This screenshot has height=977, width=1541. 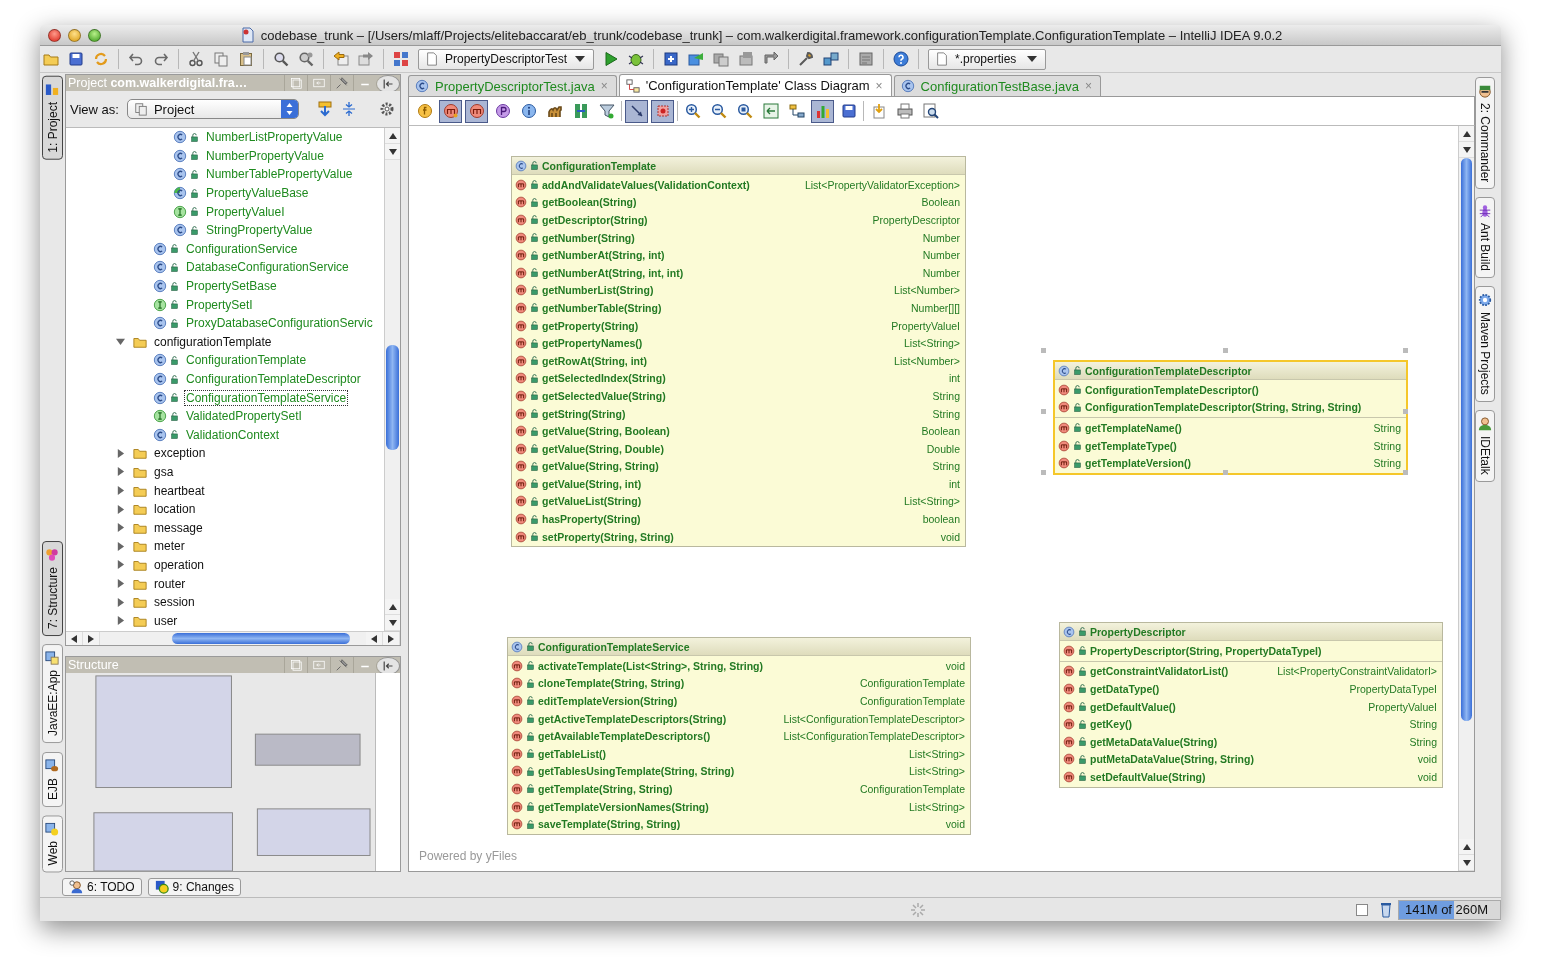 What do you see at coordinates (1485, 344) in the screenshot?
I see `tool-window-tab: Maven Projects` at bounding box center [1485, 344].